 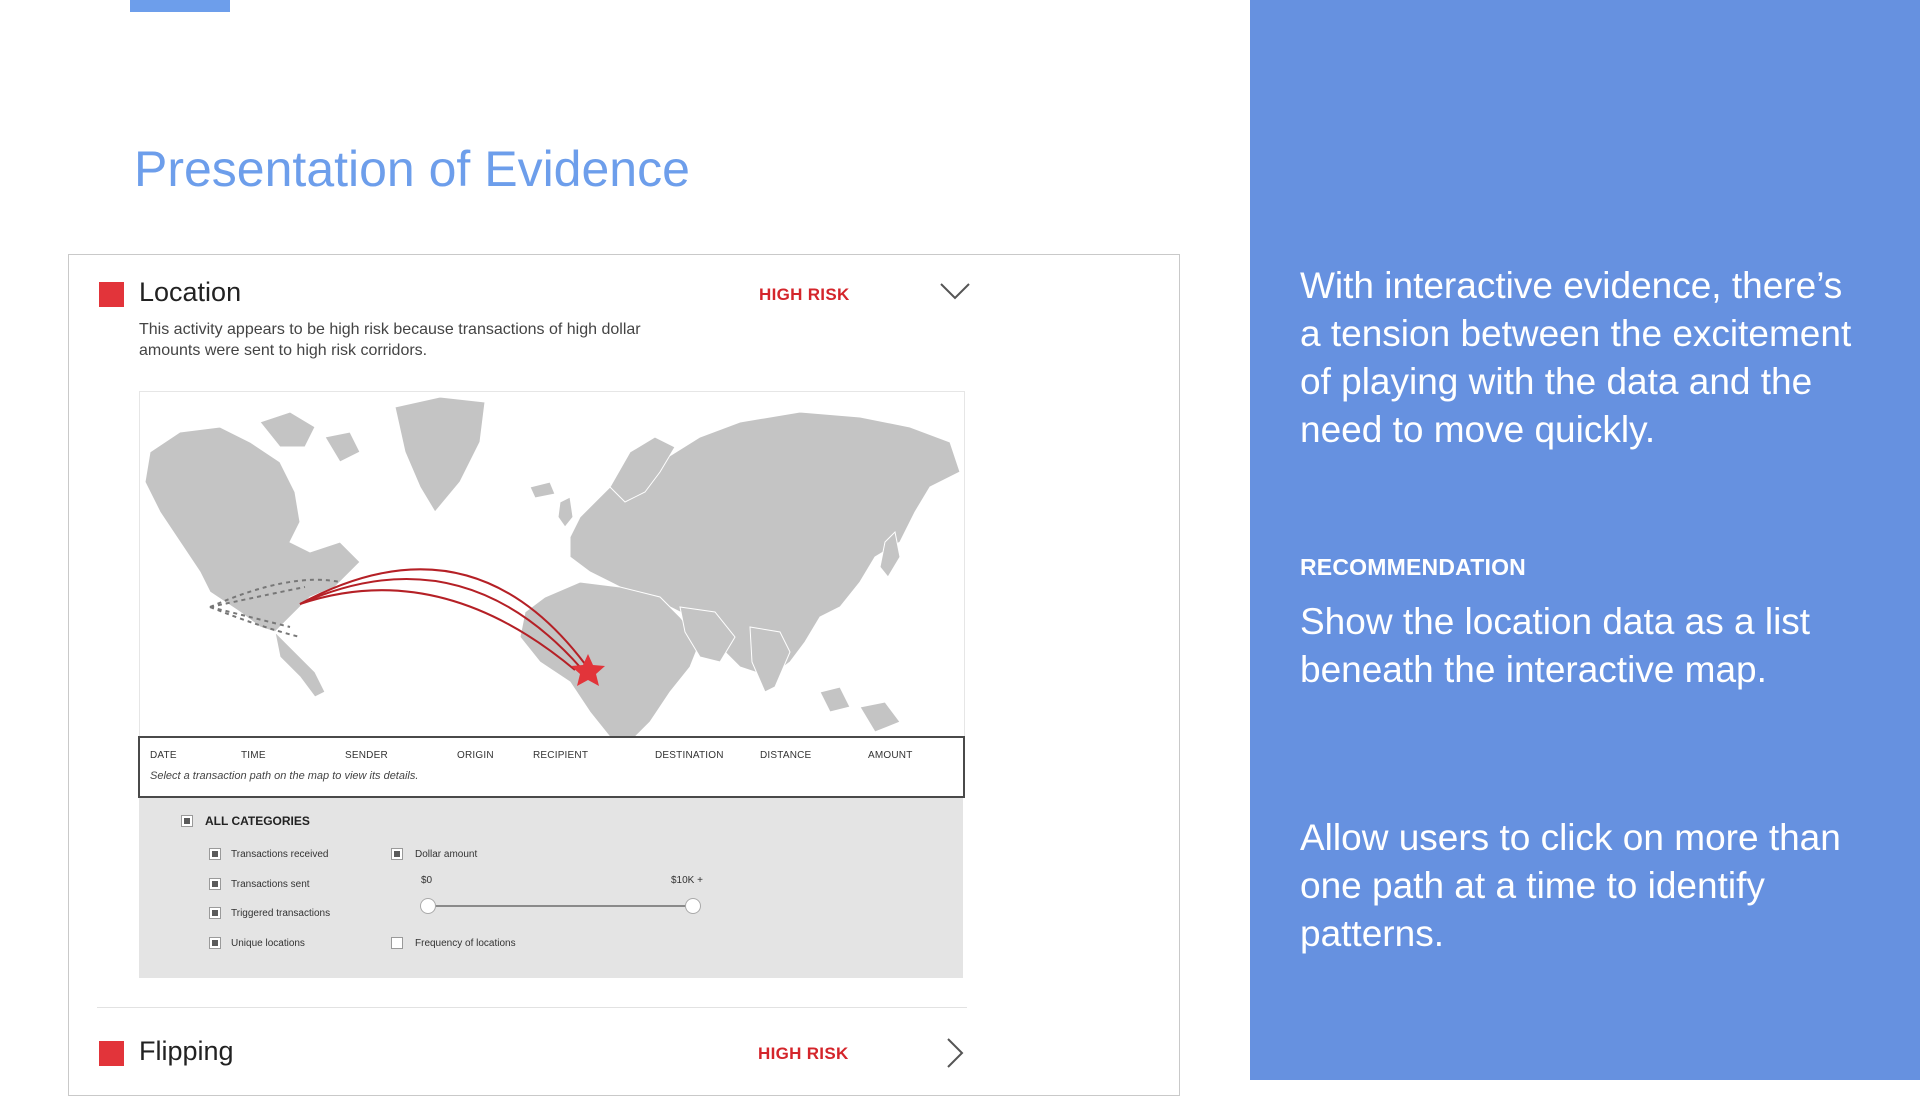 I want to click on column-time: TIME, so click(x=253, y=755).